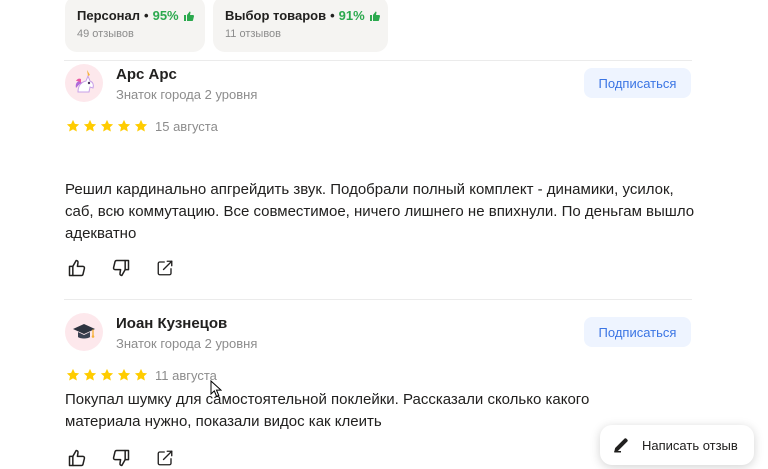 The width and height of the screenshot is (768, 469). Describe the element at coordinates (171, 323) in the screenshot. I see `author-name: Иоан Кузнецов` at that location.